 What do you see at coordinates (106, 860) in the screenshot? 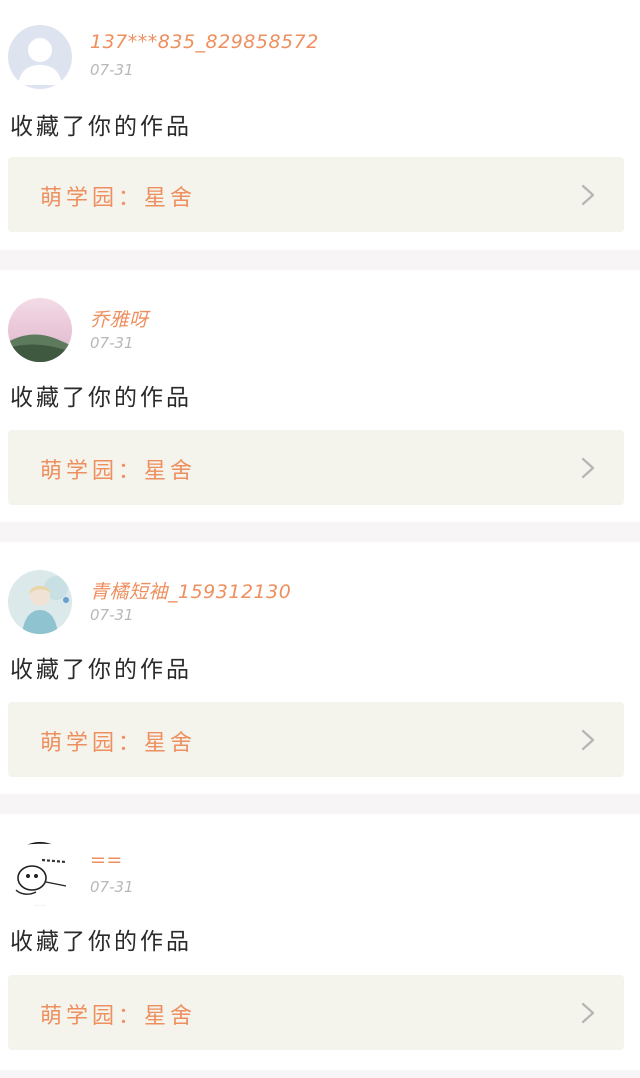
I see `username: ==` at bounding box center [106, 860].